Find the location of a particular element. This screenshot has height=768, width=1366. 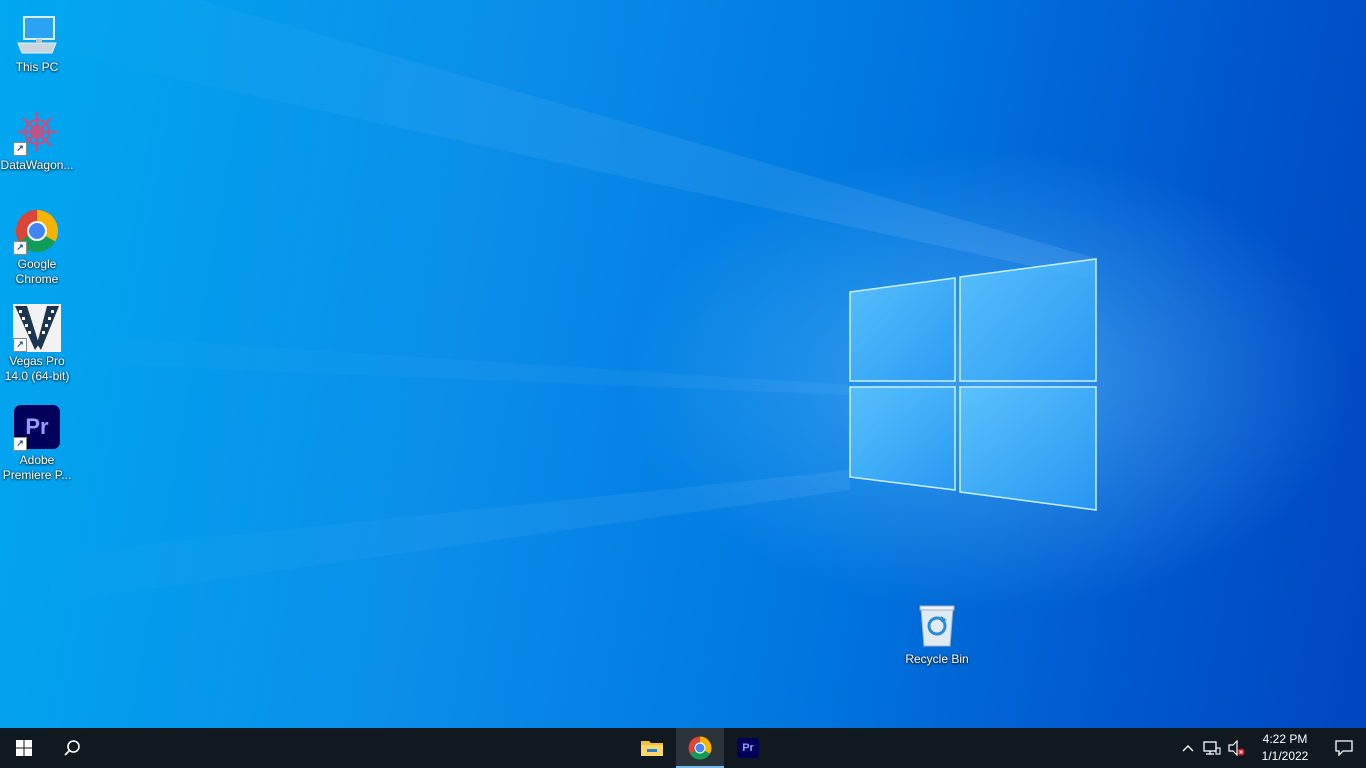

desktop-icon-recycle-bin: Recycle Bin is located at coordinates (937, 634).